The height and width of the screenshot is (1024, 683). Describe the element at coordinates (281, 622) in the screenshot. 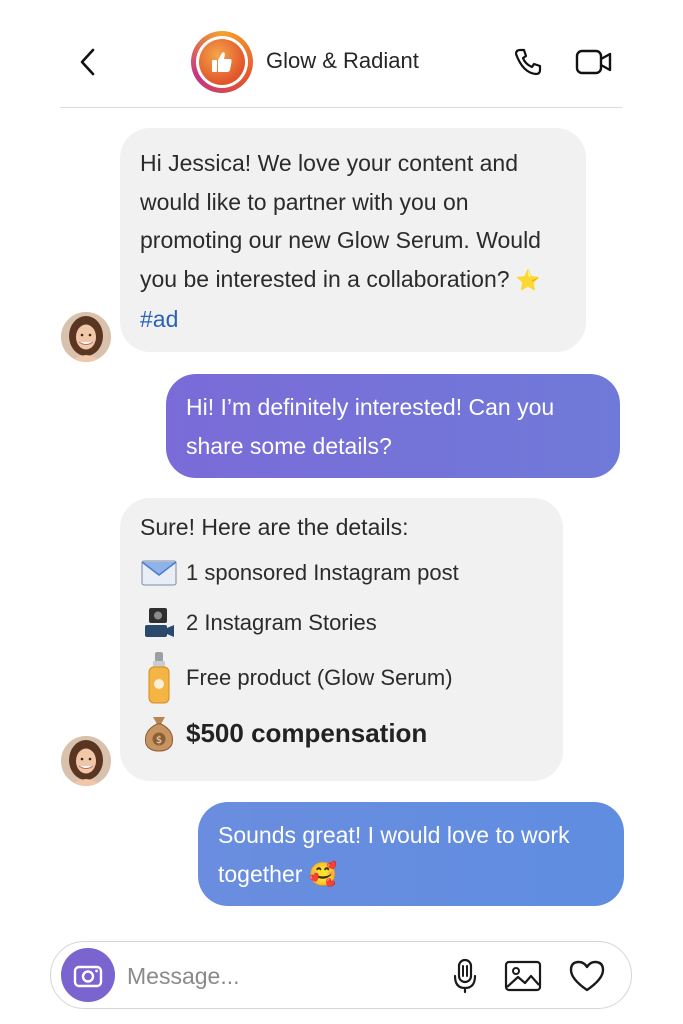

I see `detail-label: 2 Instagram Stories` at that location.